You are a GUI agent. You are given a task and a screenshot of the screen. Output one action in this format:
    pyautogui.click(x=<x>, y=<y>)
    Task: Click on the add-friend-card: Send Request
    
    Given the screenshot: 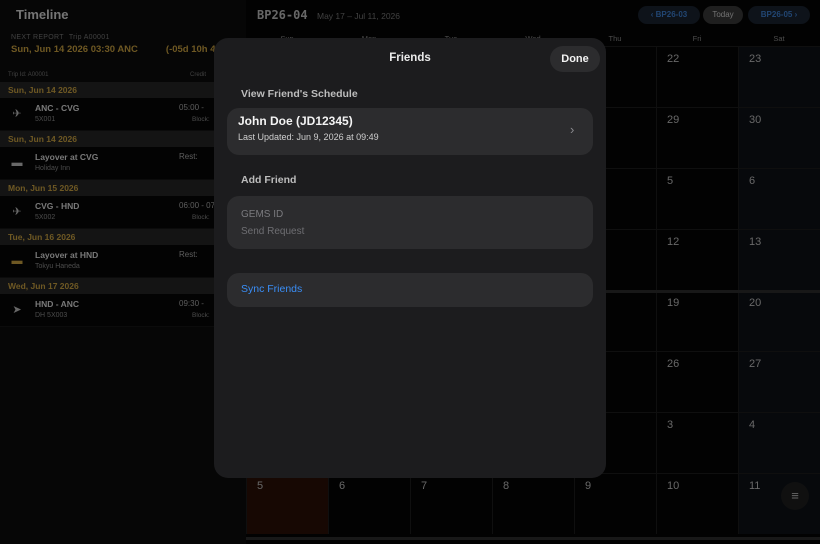 What is the action you would take?
    pyautogui.click(x=410, y=222)
    